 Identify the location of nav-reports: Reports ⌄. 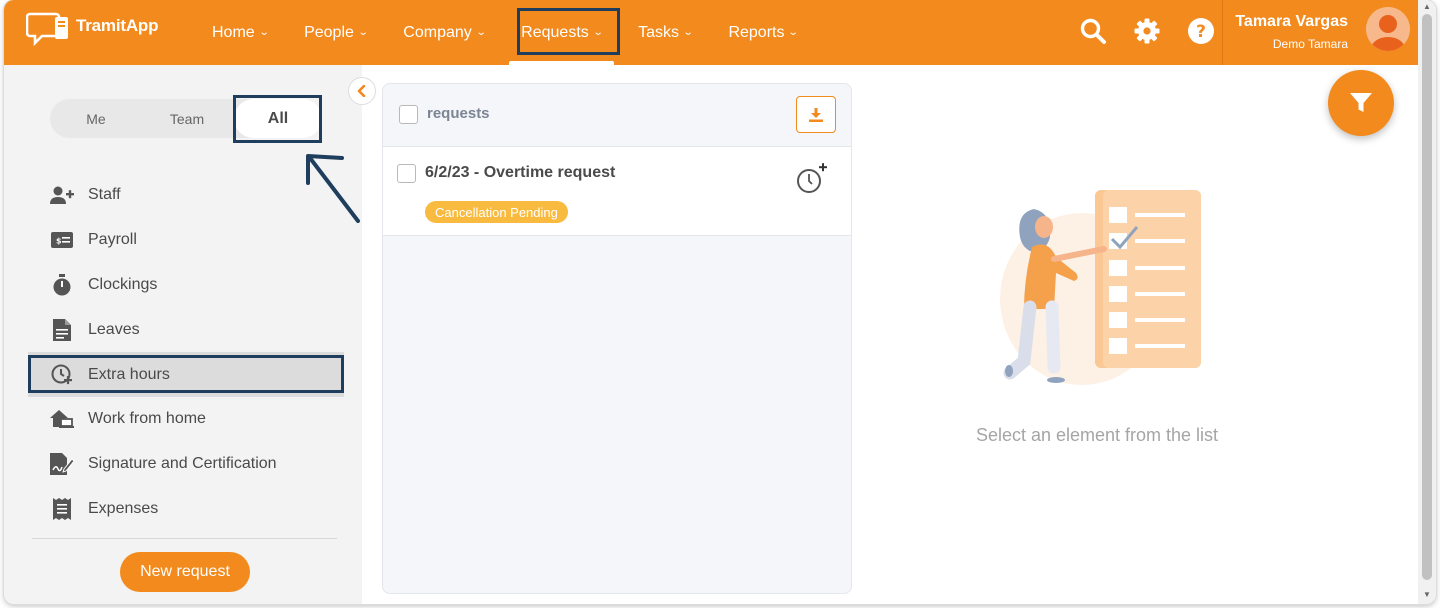
(762, 32).